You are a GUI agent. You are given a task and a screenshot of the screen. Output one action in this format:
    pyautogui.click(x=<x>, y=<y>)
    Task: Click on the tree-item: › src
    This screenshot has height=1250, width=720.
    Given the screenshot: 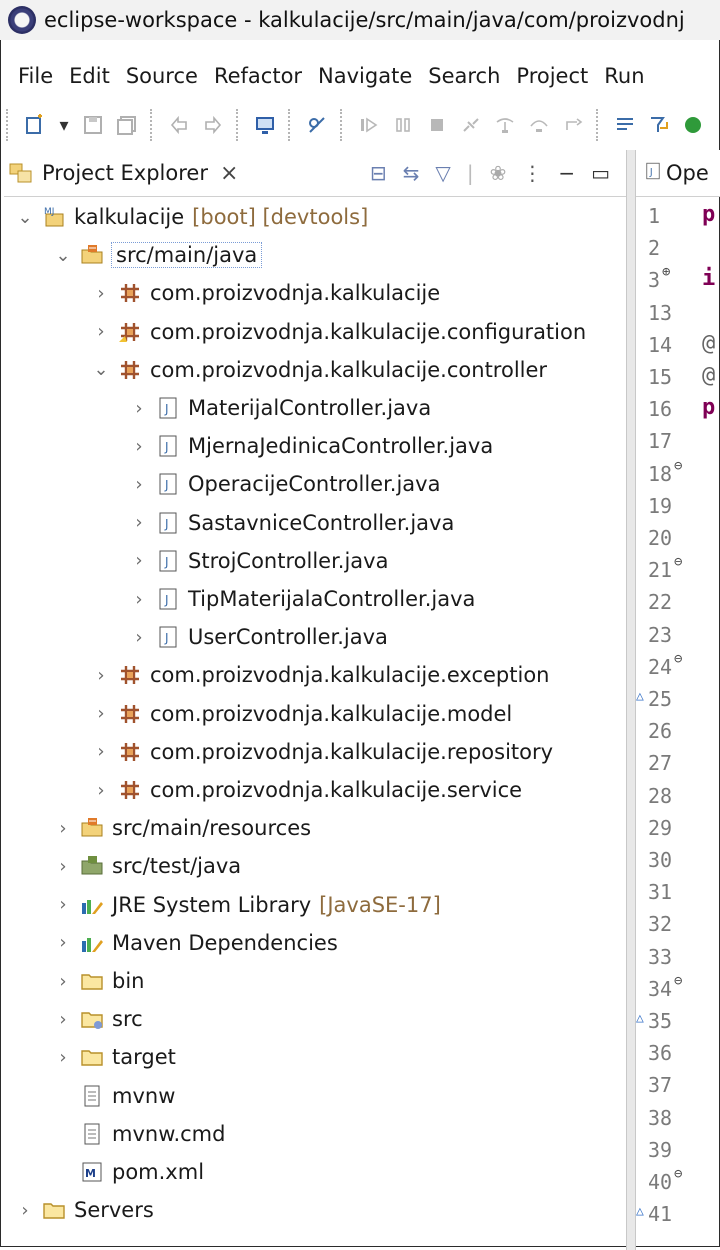 What is the action you would take?
    pyautogui.click(x=339, y=1019)
    